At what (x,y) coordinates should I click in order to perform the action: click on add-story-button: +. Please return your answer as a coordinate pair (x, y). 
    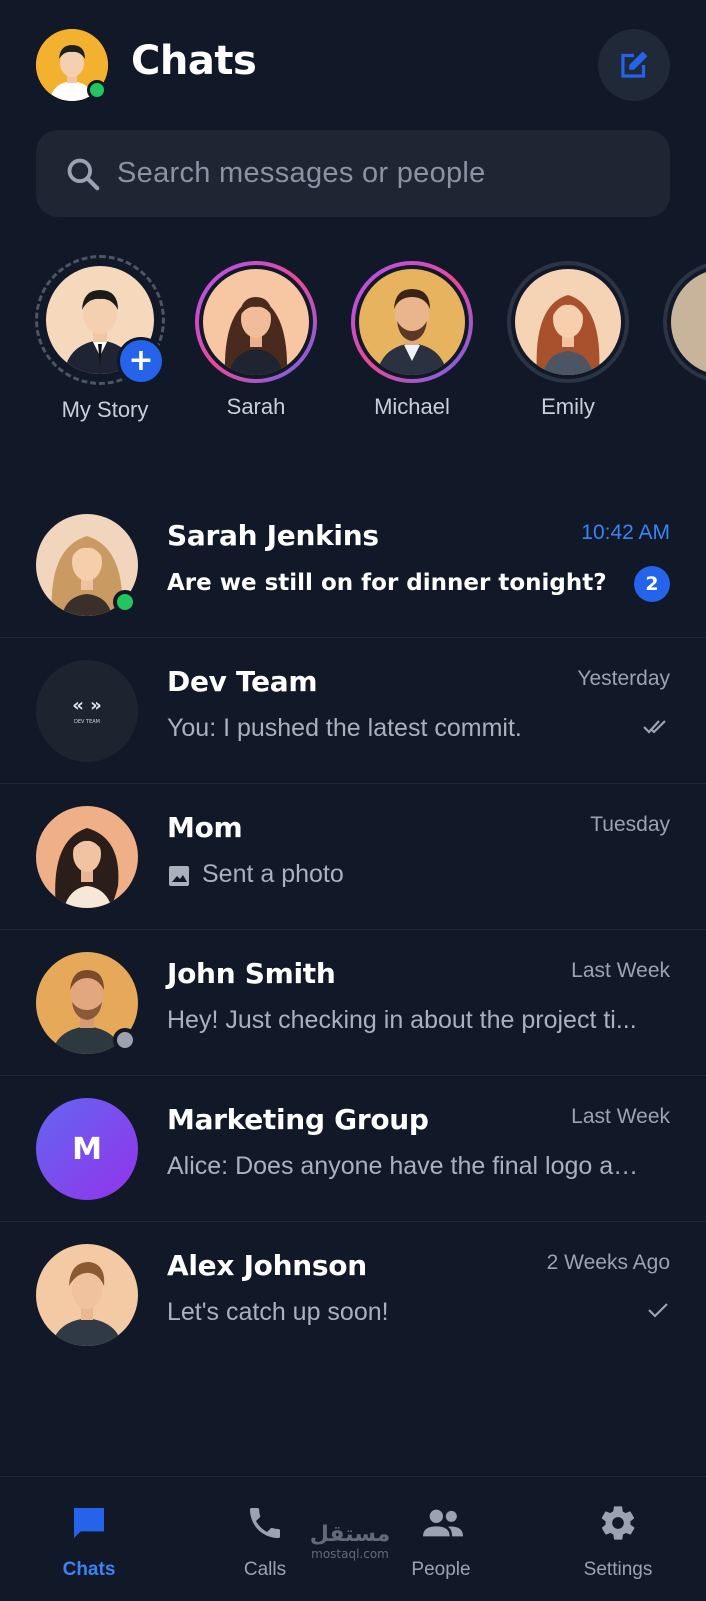
    Looking at the image, I should click on (141, 361).